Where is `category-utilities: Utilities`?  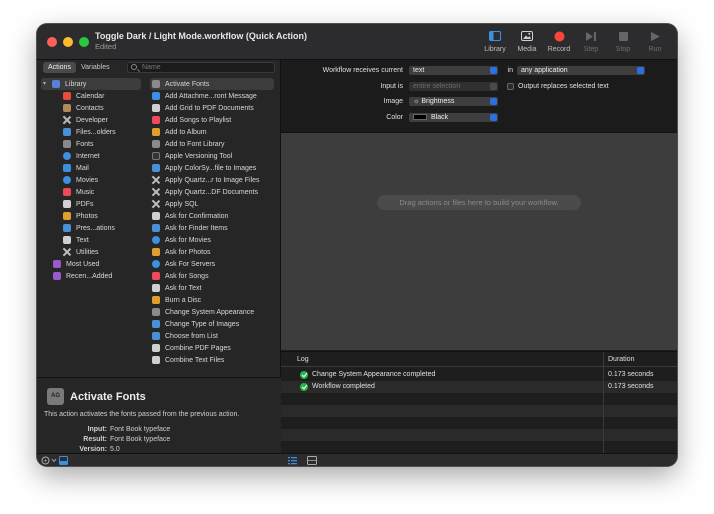
category-utilities: Utilities is located at coordinates (81, 252).